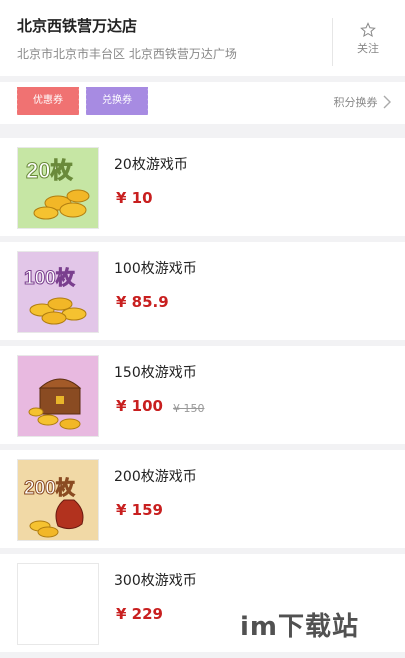  What do you see at coordinates (155, 477) in the screenshot?
I see `product-name: 200枚游戏币` at bounding box center [155, 477].